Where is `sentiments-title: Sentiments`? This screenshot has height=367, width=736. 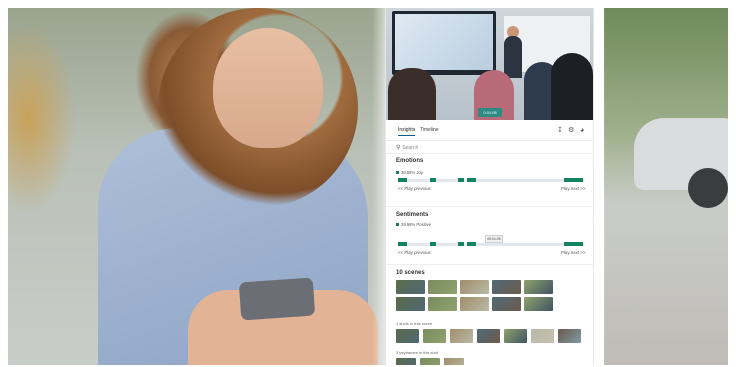 sentiments-title: Sentiments is located at coordinates (412, 215).